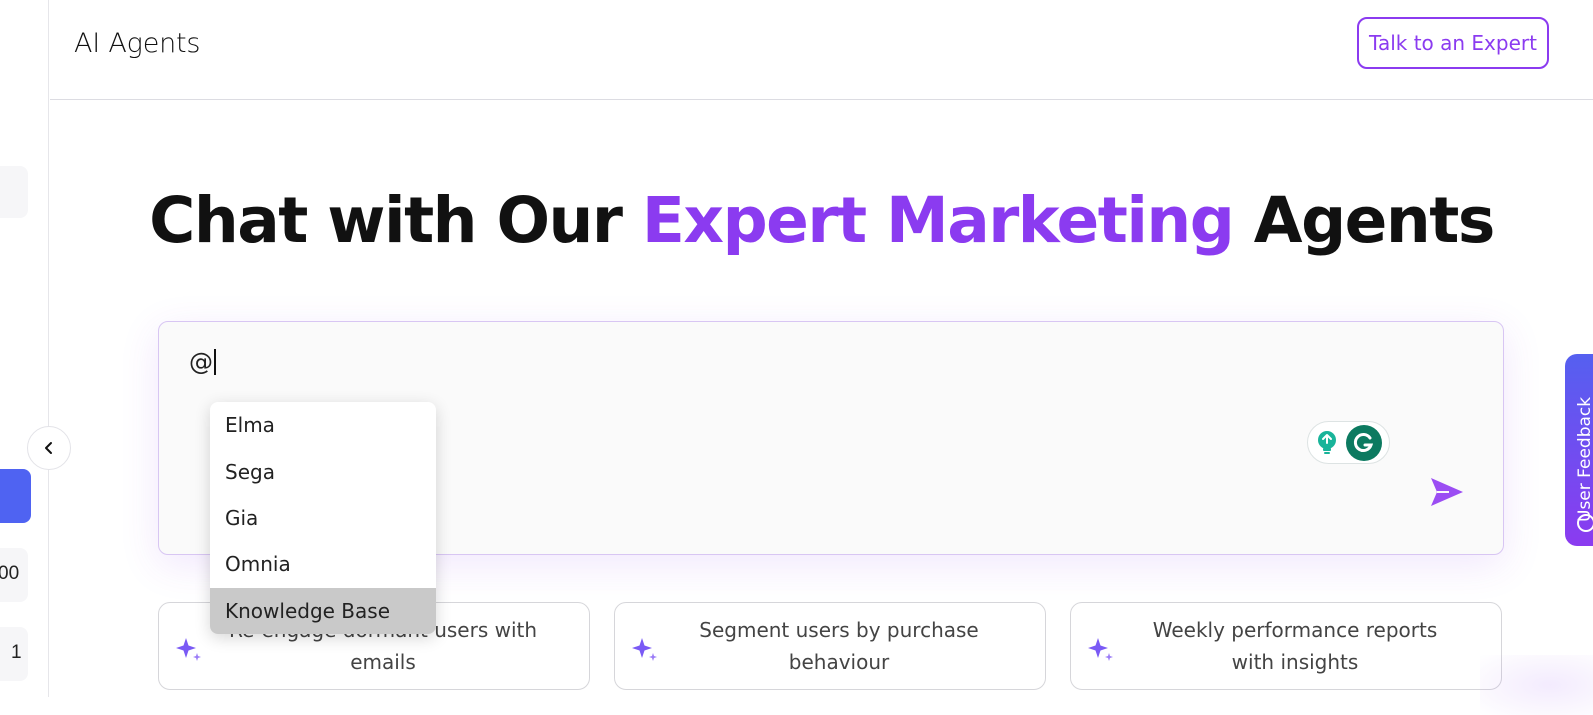  What do you see at coordinates (323, 610) in the screenshot?
I see `mention-option-knowledge-base: Knowledge Base` at bounding box center [323, 610].